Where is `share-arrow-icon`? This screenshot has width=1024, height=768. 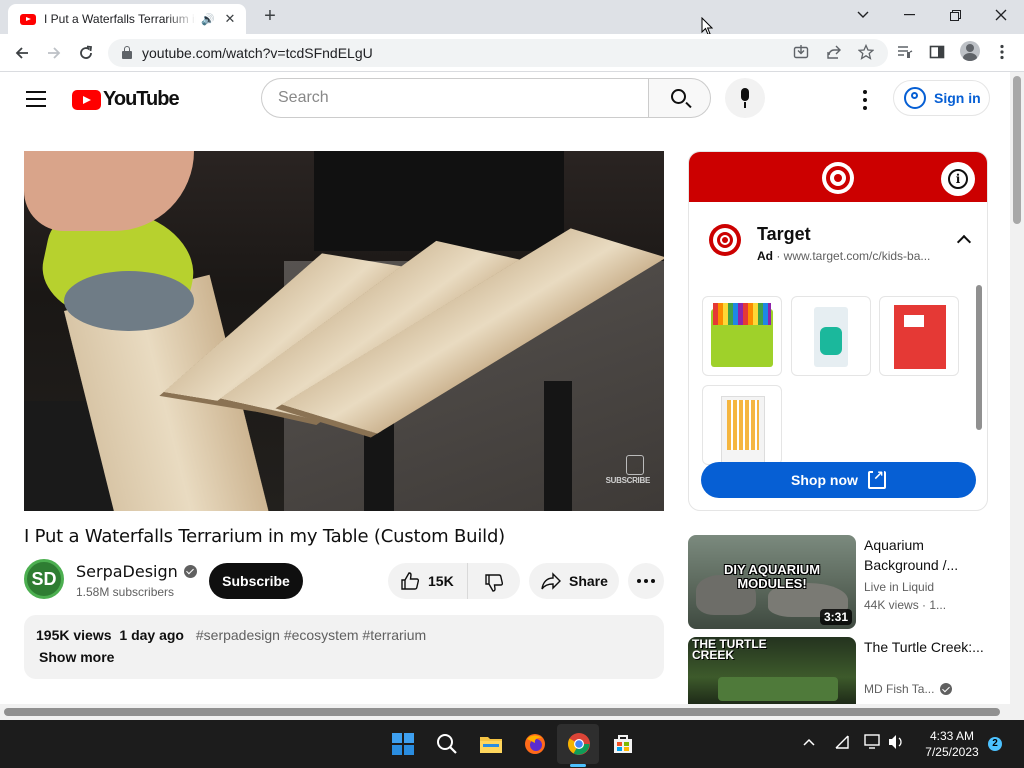
share-arrow-icon is located at coordinates (551, 581).